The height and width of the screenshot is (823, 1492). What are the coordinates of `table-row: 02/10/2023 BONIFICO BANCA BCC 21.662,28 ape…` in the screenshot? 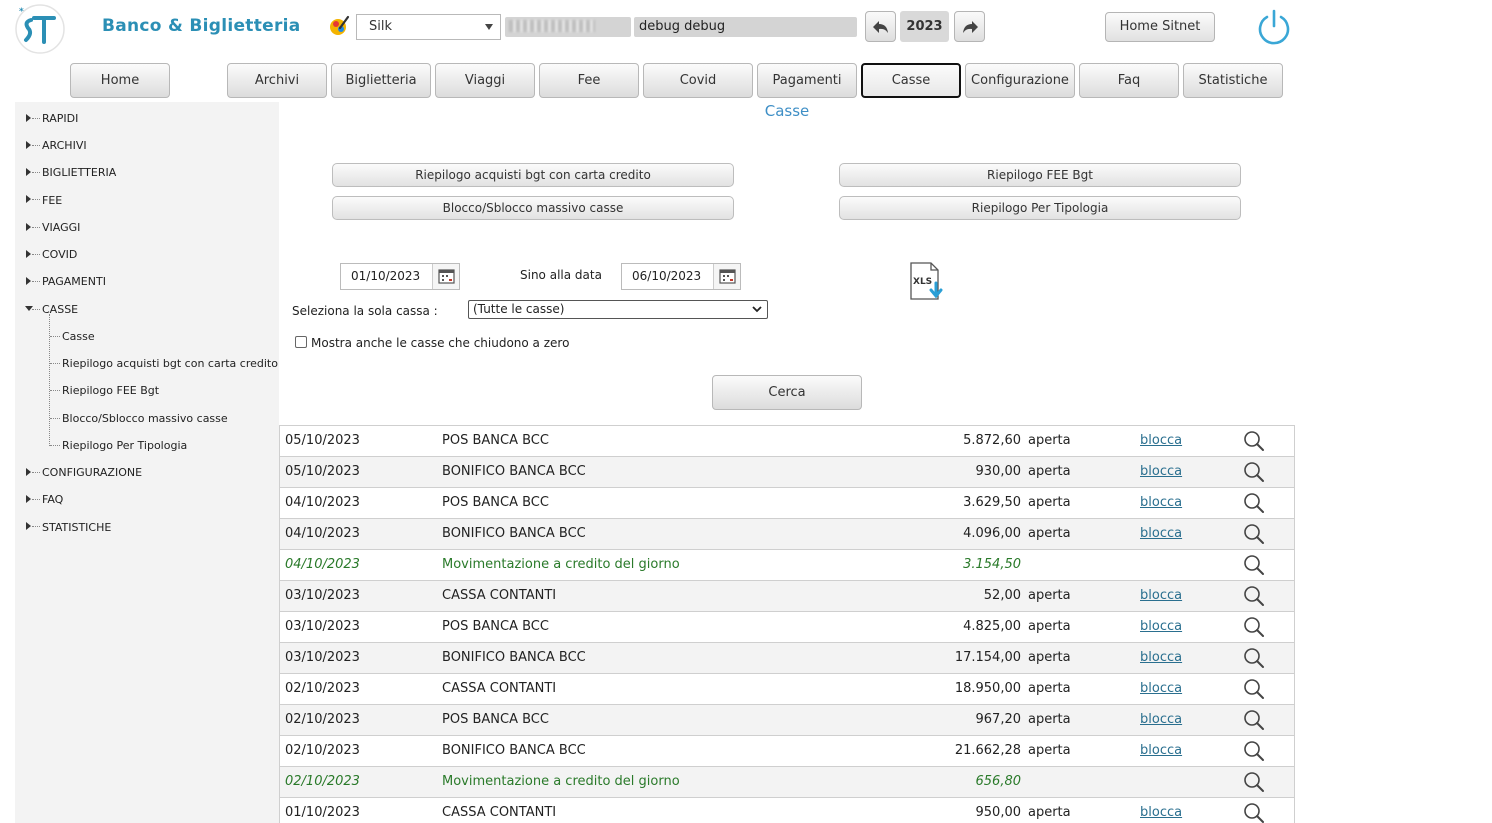 It's located at (787, 750).